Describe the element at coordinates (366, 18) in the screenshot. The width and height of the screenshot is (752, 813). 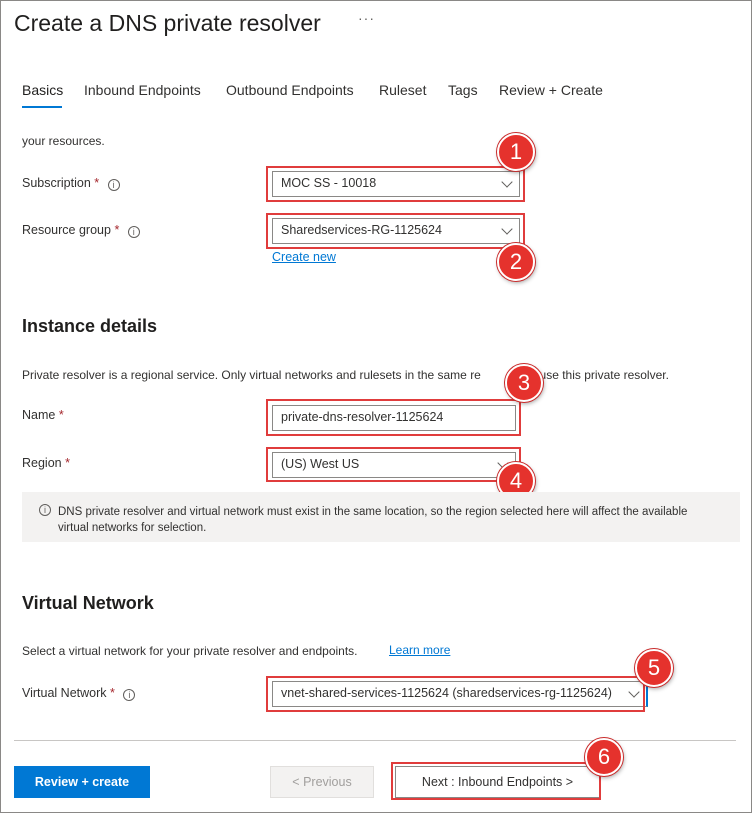
I see `more-options-icon: ···` at that location.